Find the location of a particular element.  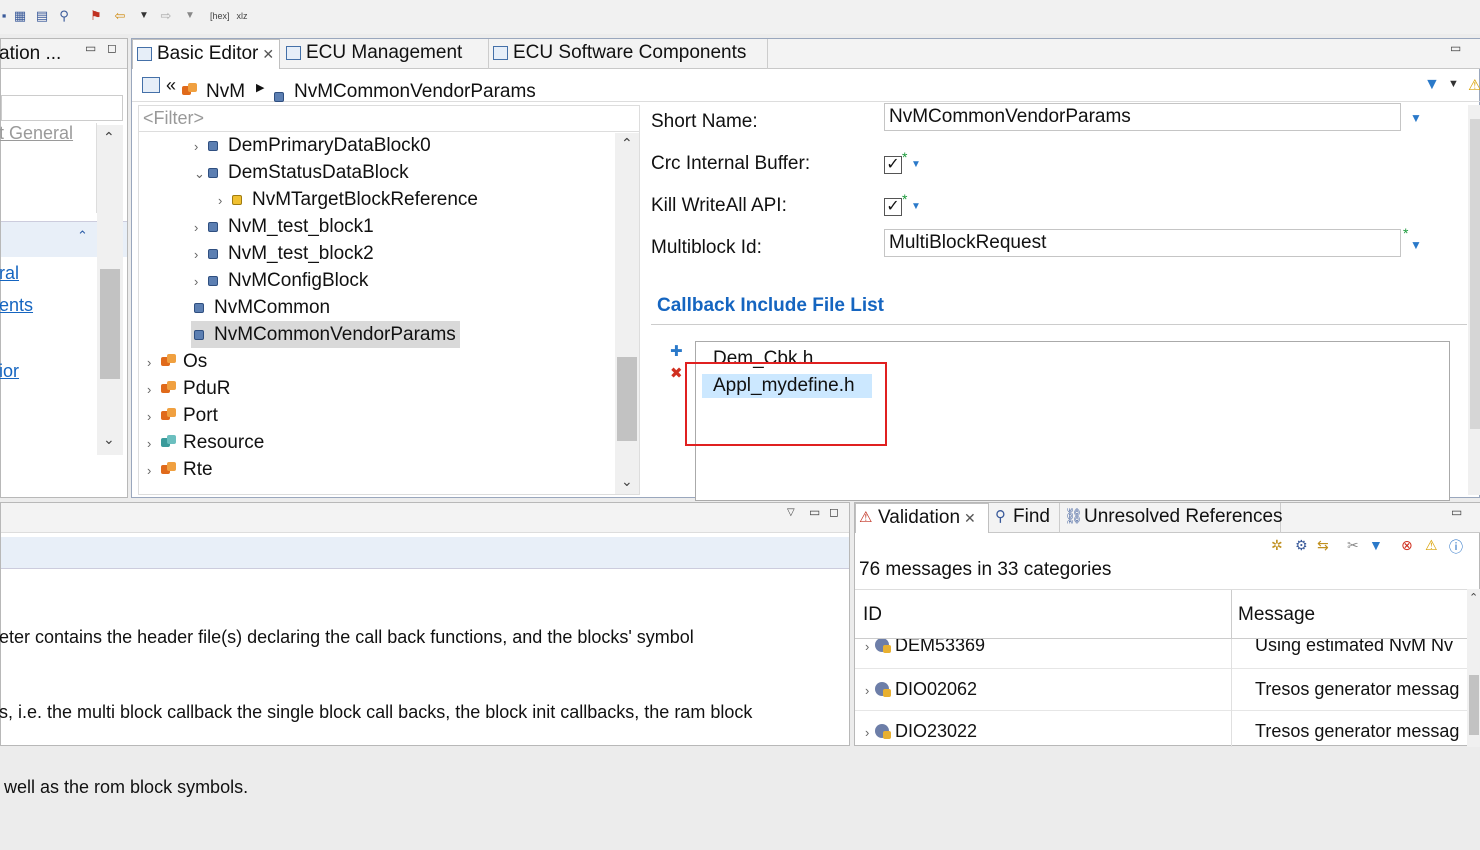

back-dropdown-icon: ▼ is located at coordinates (144, 16).